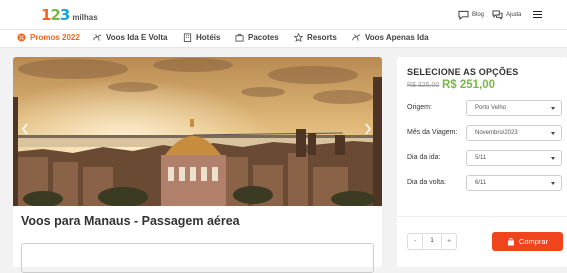 Image resolution: width=567 pixels, height=273 pixels. Describe the element at coordinates (469, 85) in the screenshot. I see `new-price: R$ 251,00` at that location.